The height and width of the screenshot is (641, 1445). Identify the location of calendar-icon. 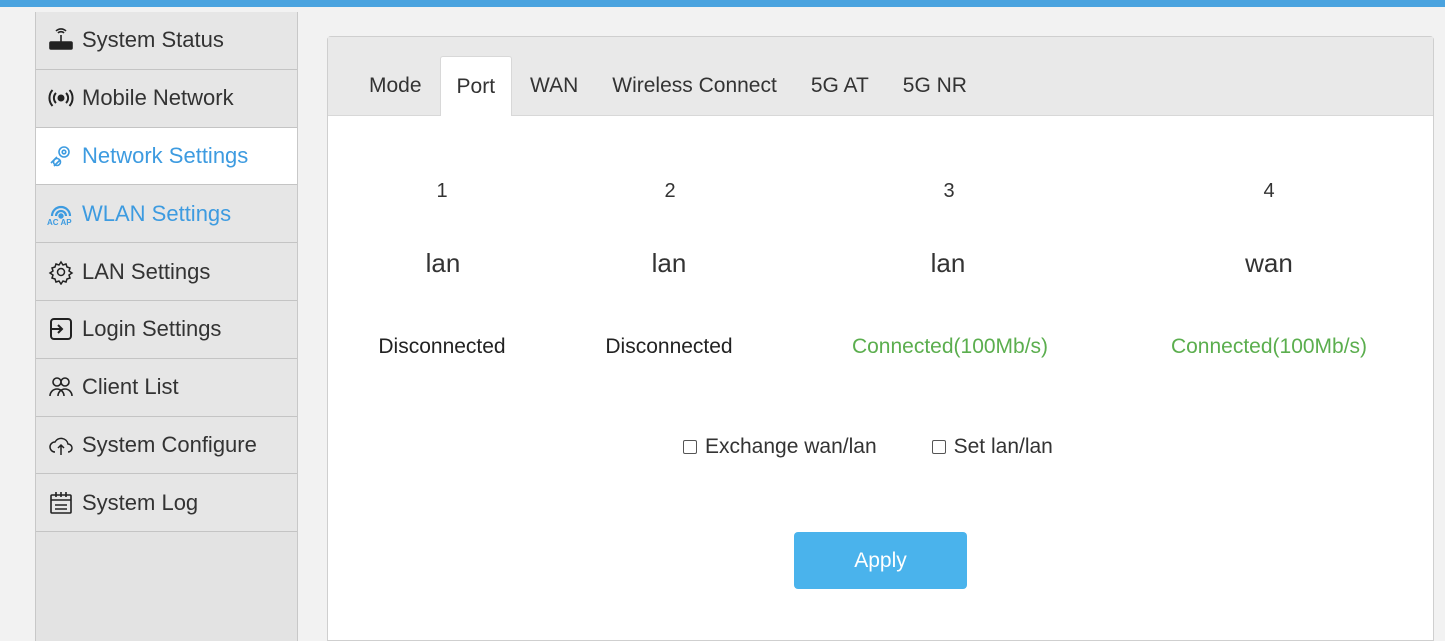
(61, 503).